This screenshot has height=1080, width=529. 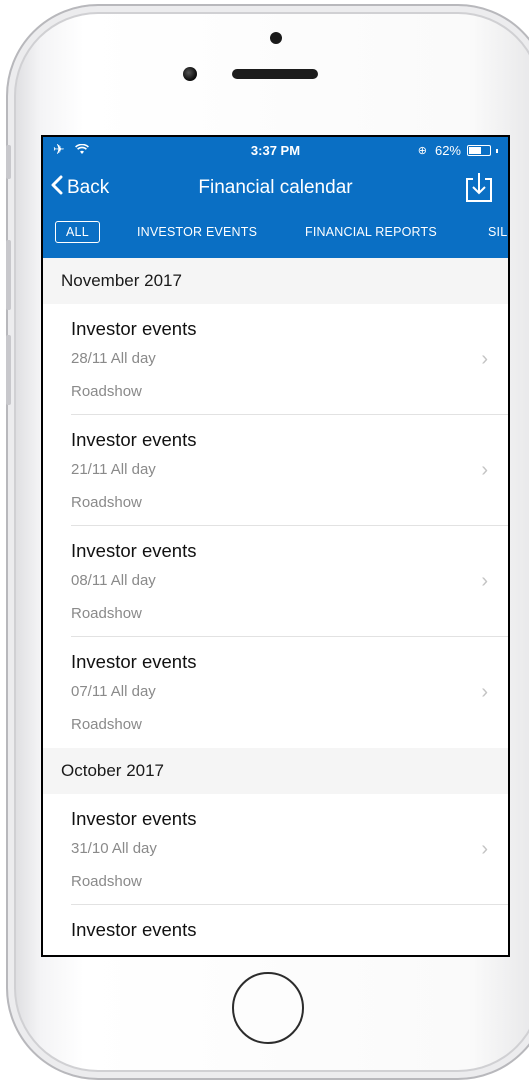 What do you see at coordinates (276, 38) in the screenshot?
I see `sensor-dot` at bounding box center [276, 38].